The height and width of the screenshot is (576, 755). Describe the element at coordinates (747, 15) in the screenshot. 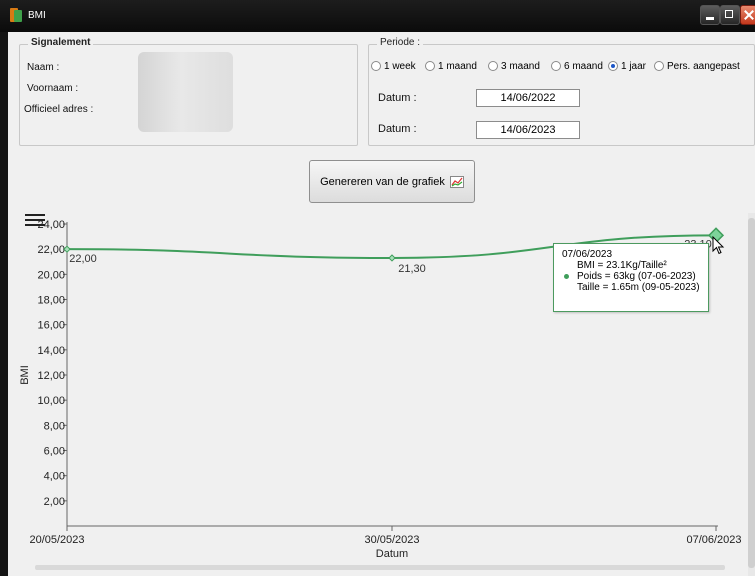

I see `close-button` at that location.